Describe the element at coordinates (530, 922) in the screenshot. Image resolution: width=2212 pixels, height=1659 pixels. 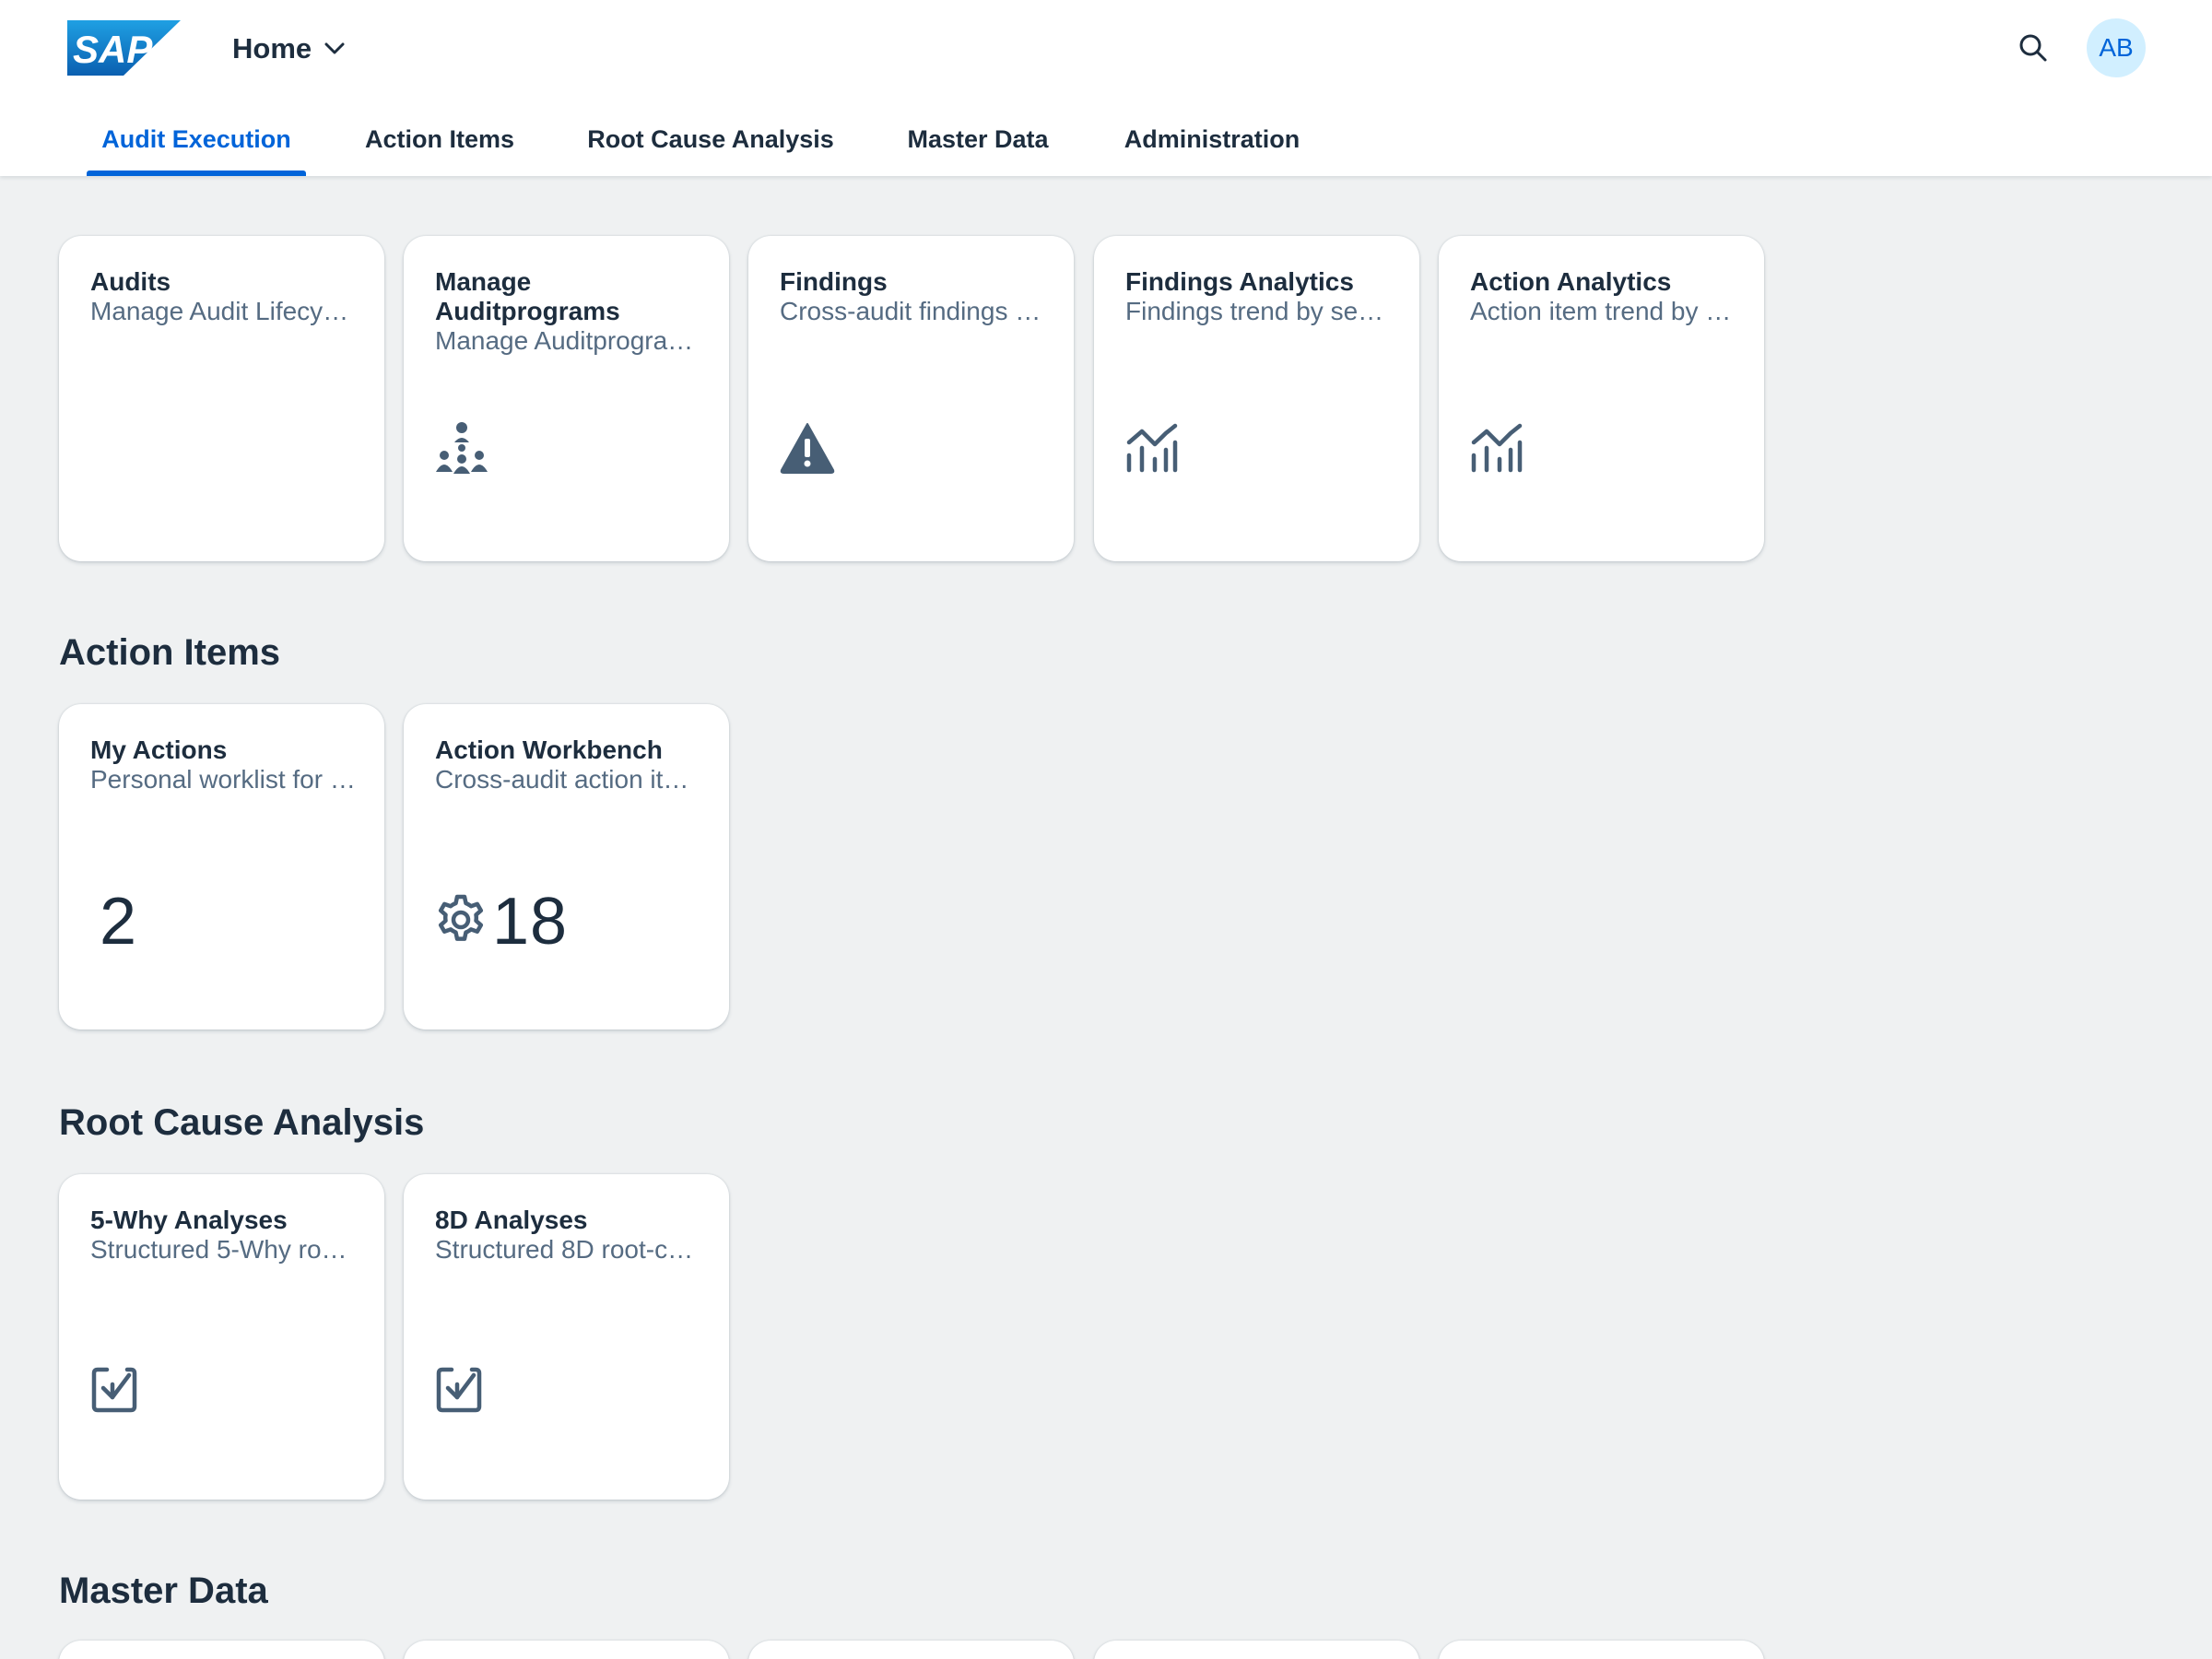
I see `kpi-value: 18` at that location.